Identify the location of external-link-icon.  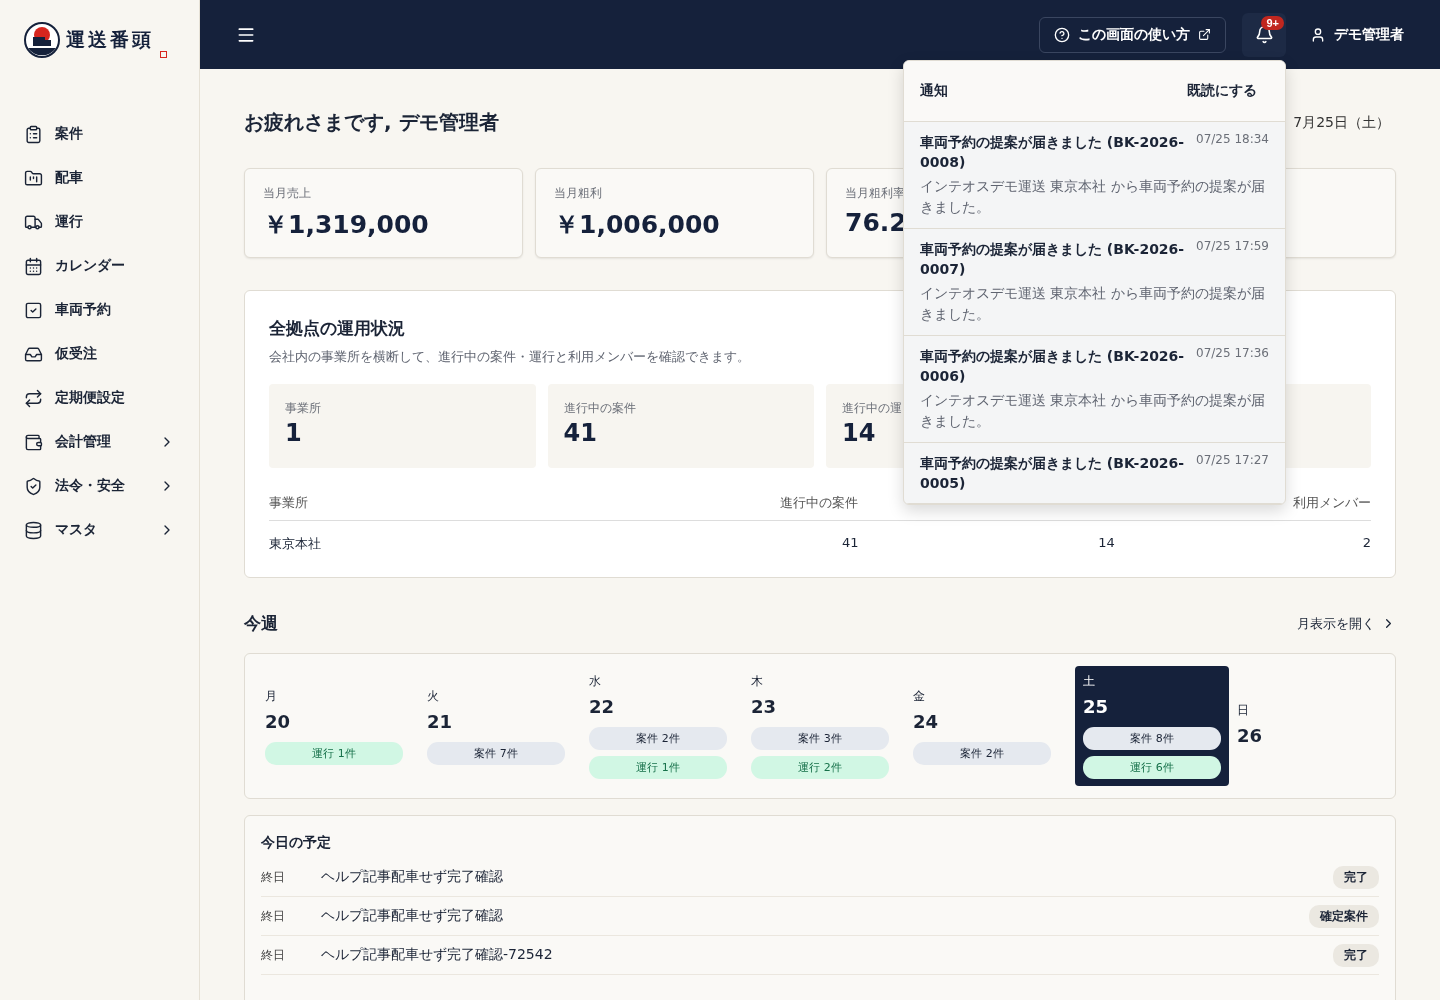
(1204, 34).